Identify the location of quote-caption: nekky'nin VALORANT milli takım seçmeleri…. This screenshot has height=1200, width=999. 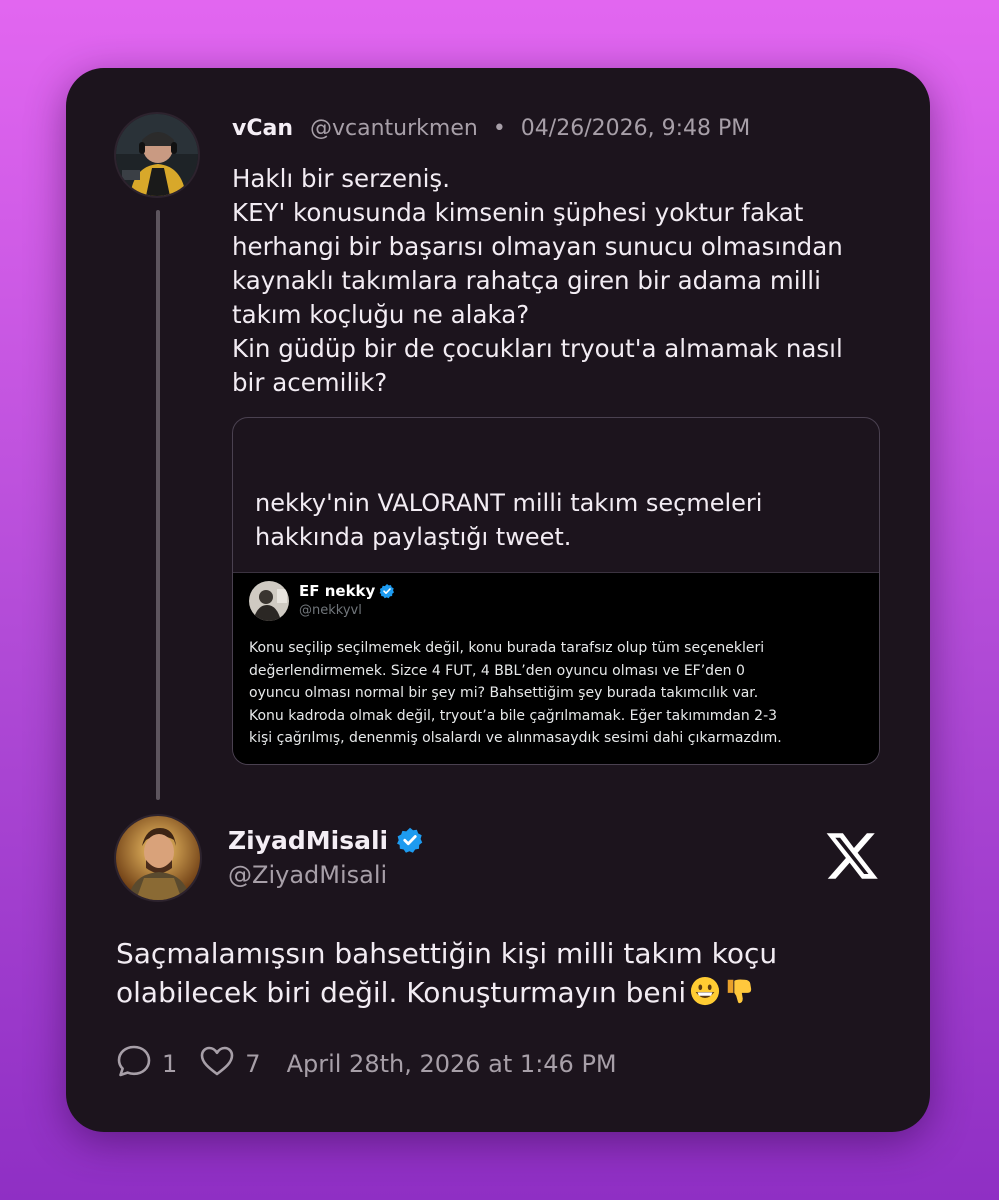
(508, 520).